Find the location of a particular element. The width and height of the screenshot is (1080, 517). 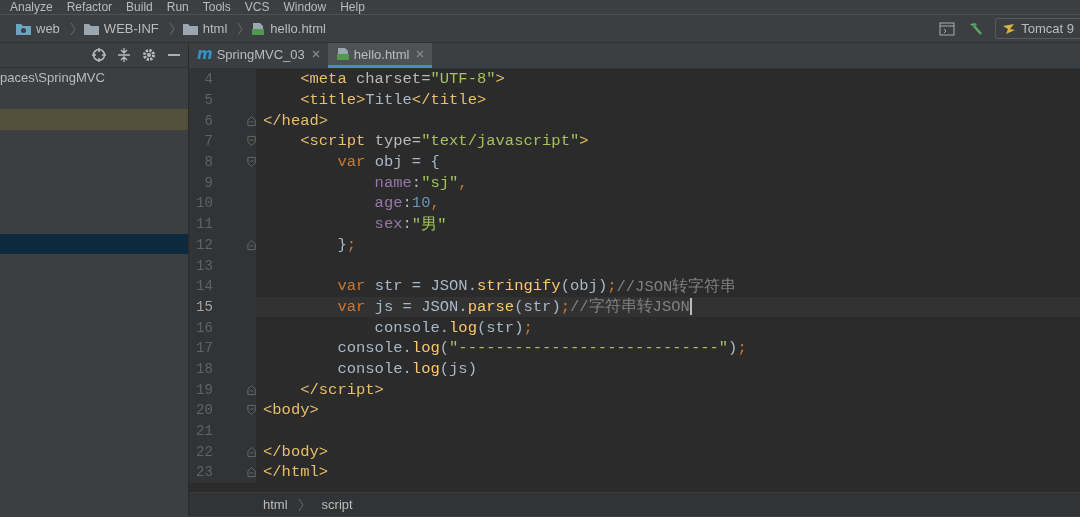

code-line: </head> is located at coordinates (295, 121).